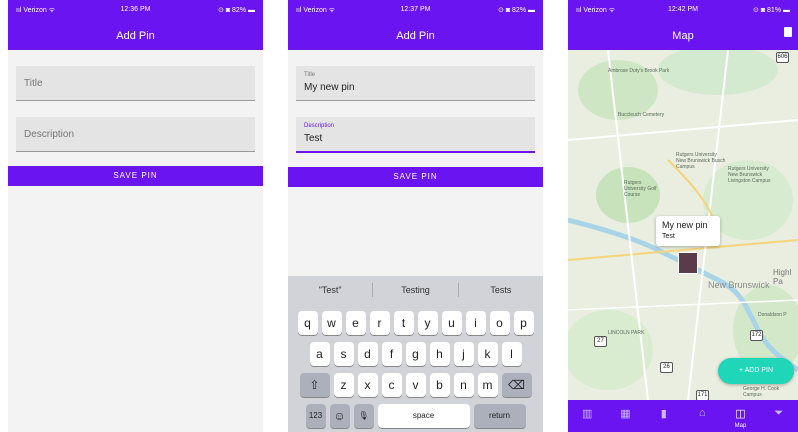  What do you see at coordinates (367, 354) in the screenshot?
I see `key: d` at bounding box center [367, 354].